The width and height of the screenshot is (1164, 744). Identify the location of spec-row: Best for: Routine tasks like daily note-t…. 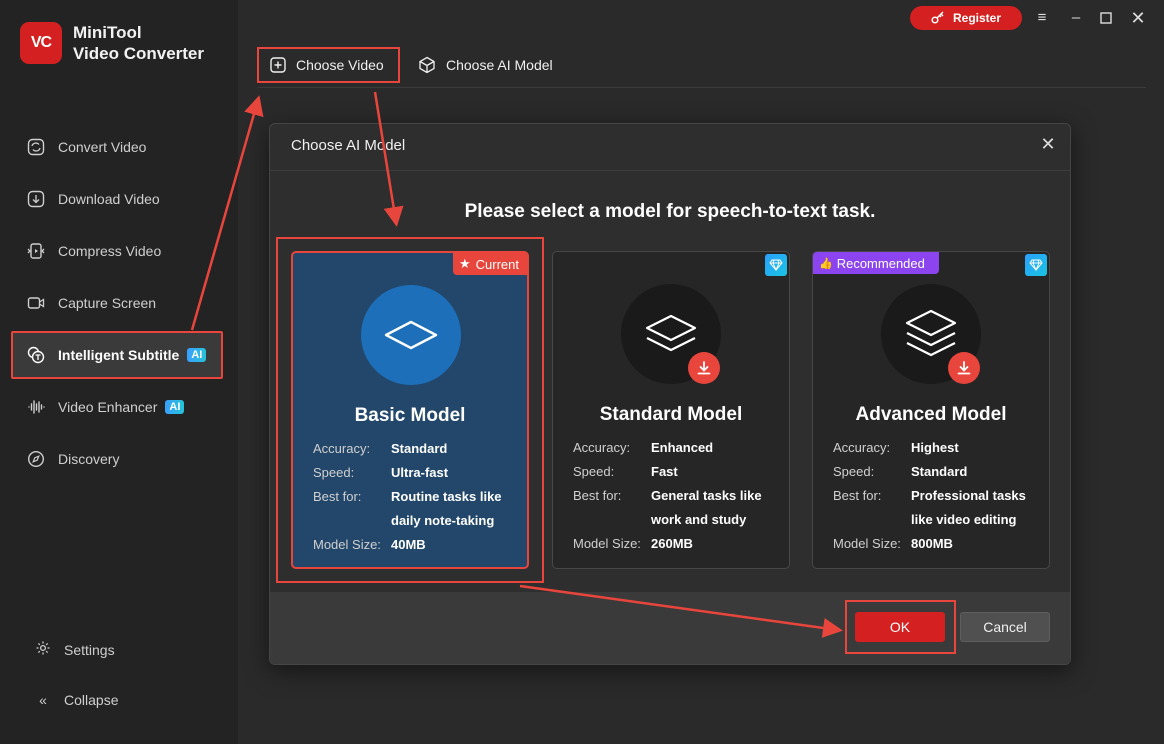
(415, 509).